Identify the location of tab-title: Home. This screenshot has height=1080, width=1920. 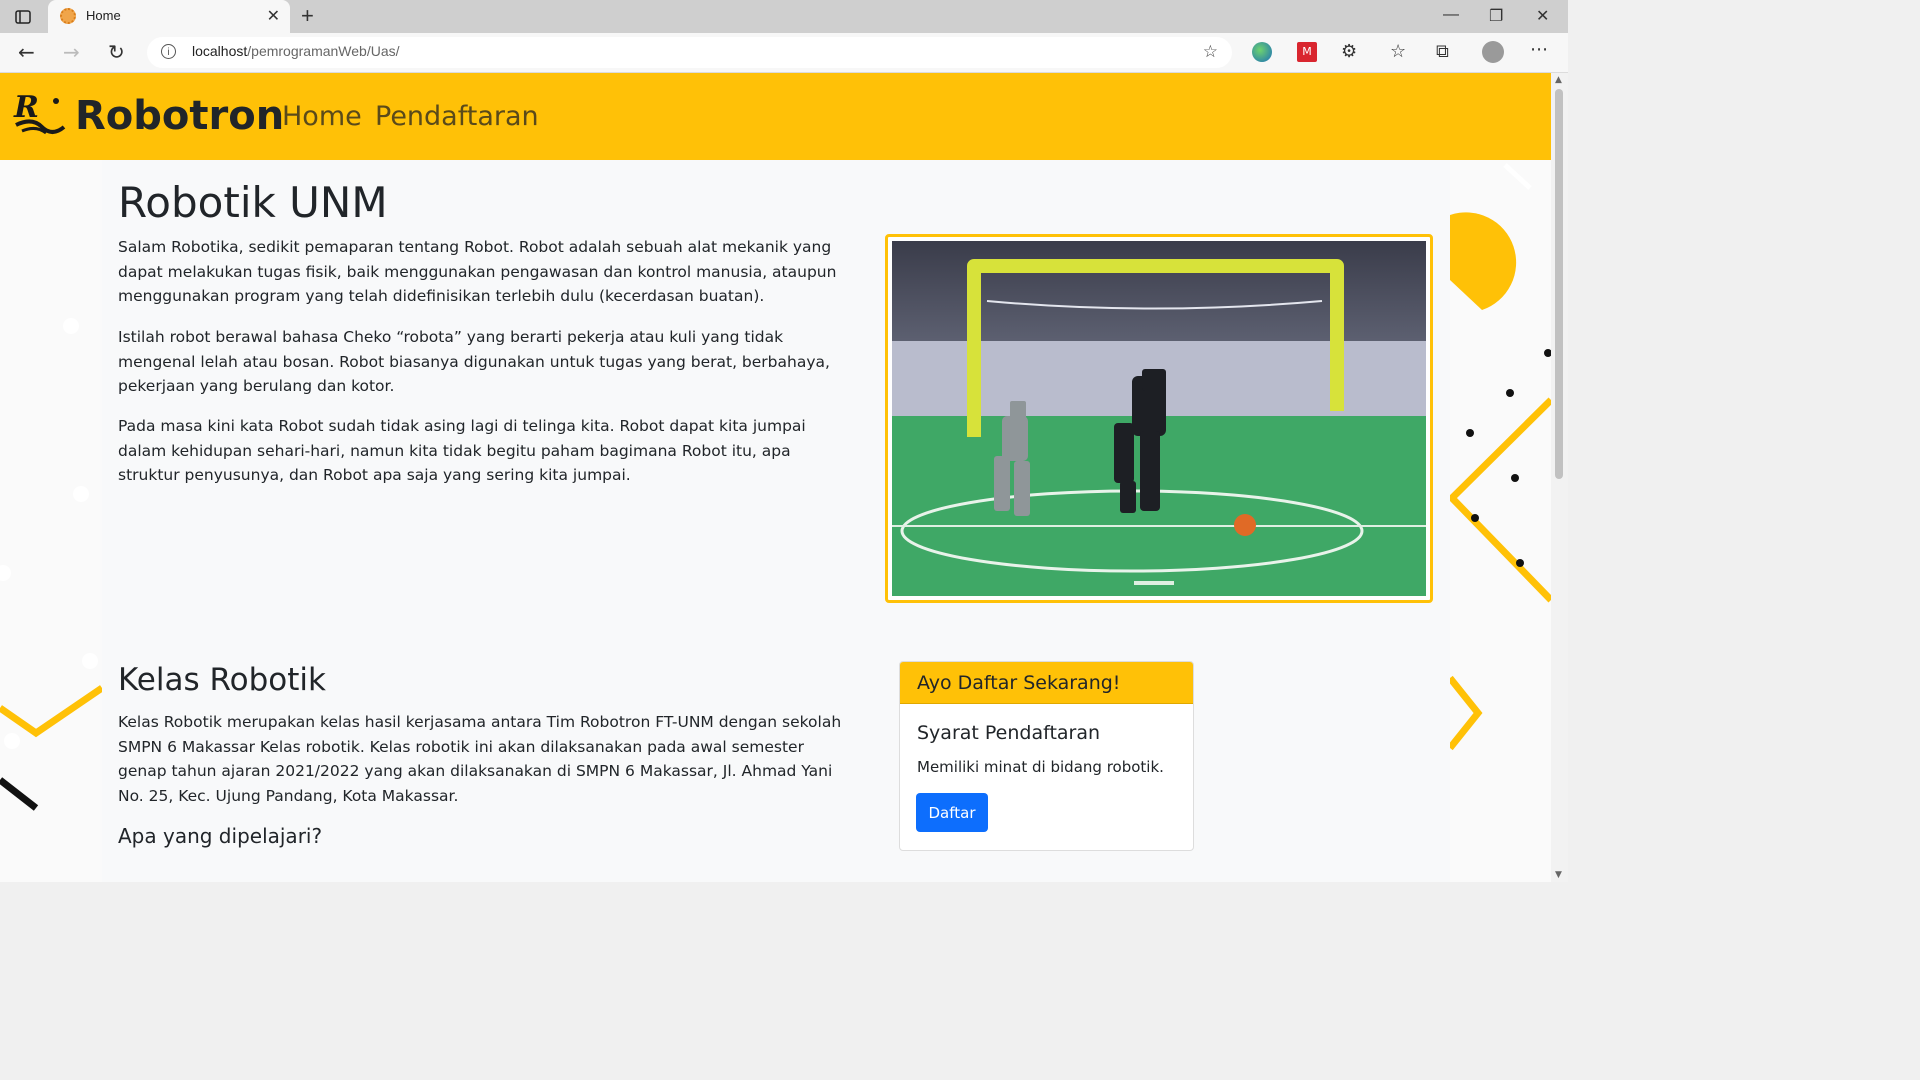
(103, 15).